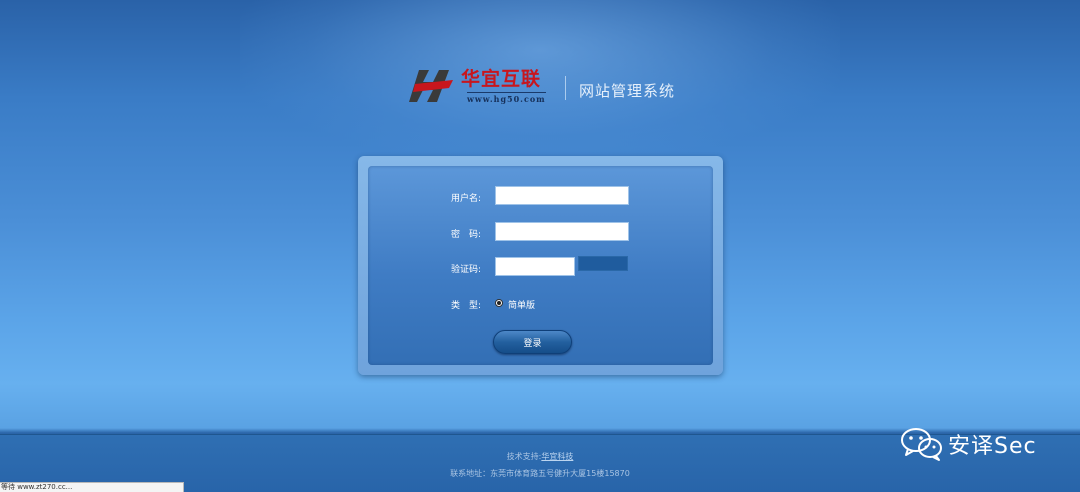 Image resolution: width=1080 pixels, height=492 pixels. Describe the element at coordinates (506, 98) in the screenshot. I see `logo-url: www.hg50.com` at that location.